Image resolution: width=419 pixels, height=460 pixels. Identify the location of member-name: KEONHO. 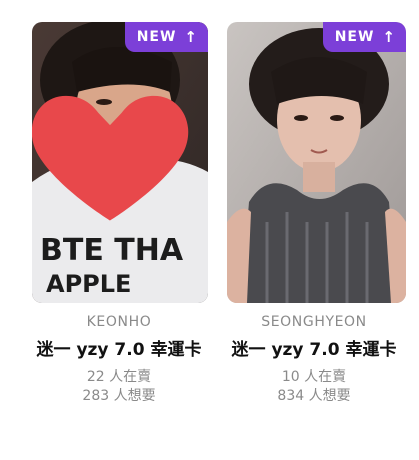
(119, 322).